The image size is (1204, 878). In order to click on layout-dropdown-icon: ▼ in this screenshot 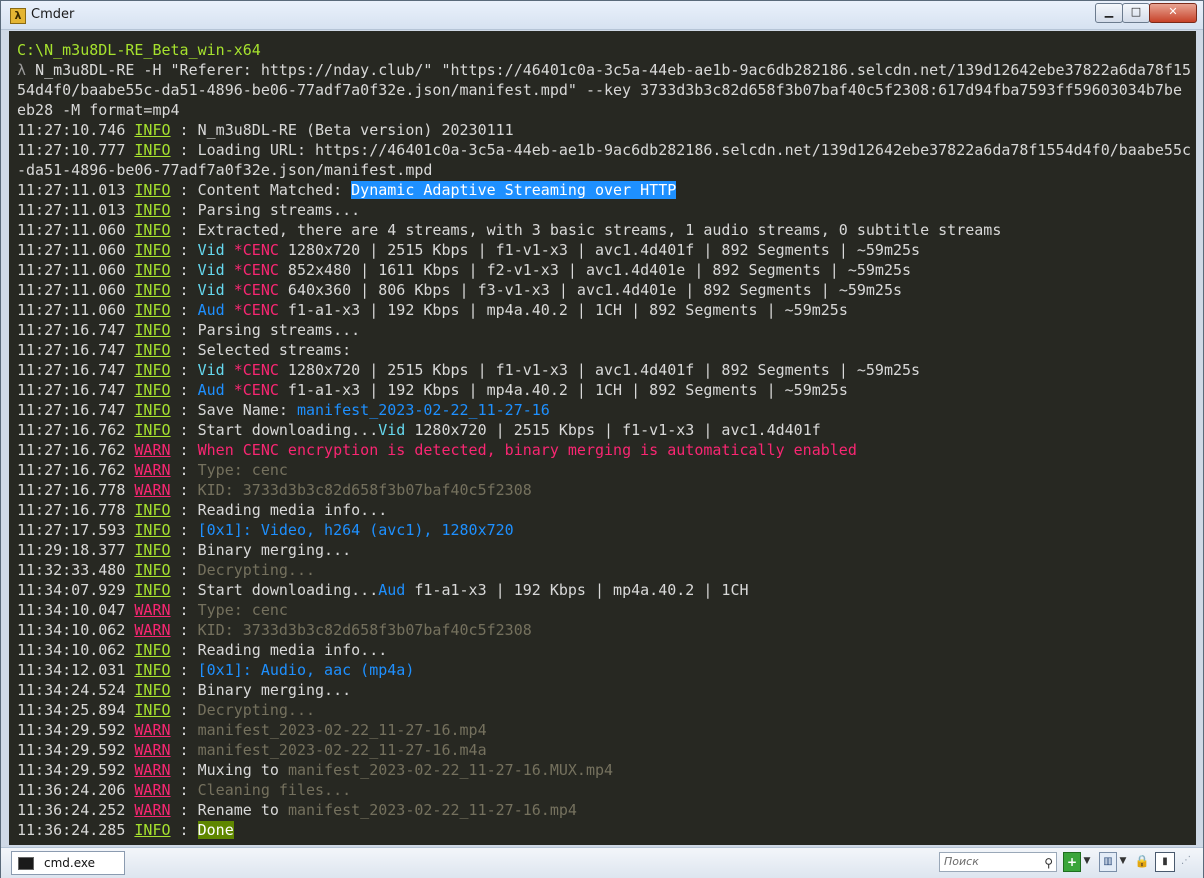, I will do `click(1123, 861)`.